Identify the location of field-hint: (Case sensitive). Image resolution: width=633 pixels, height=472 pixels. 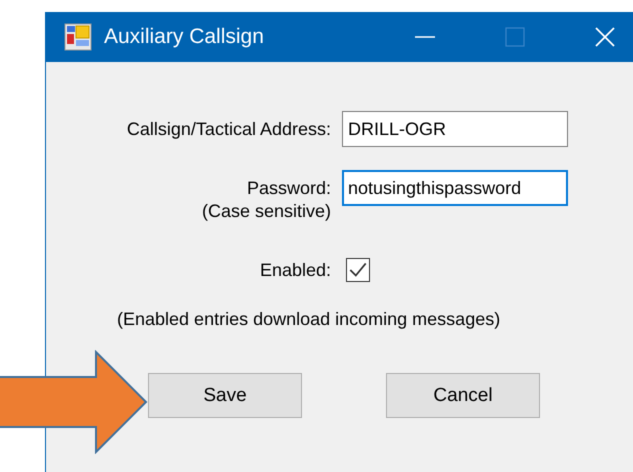
(266, 211).